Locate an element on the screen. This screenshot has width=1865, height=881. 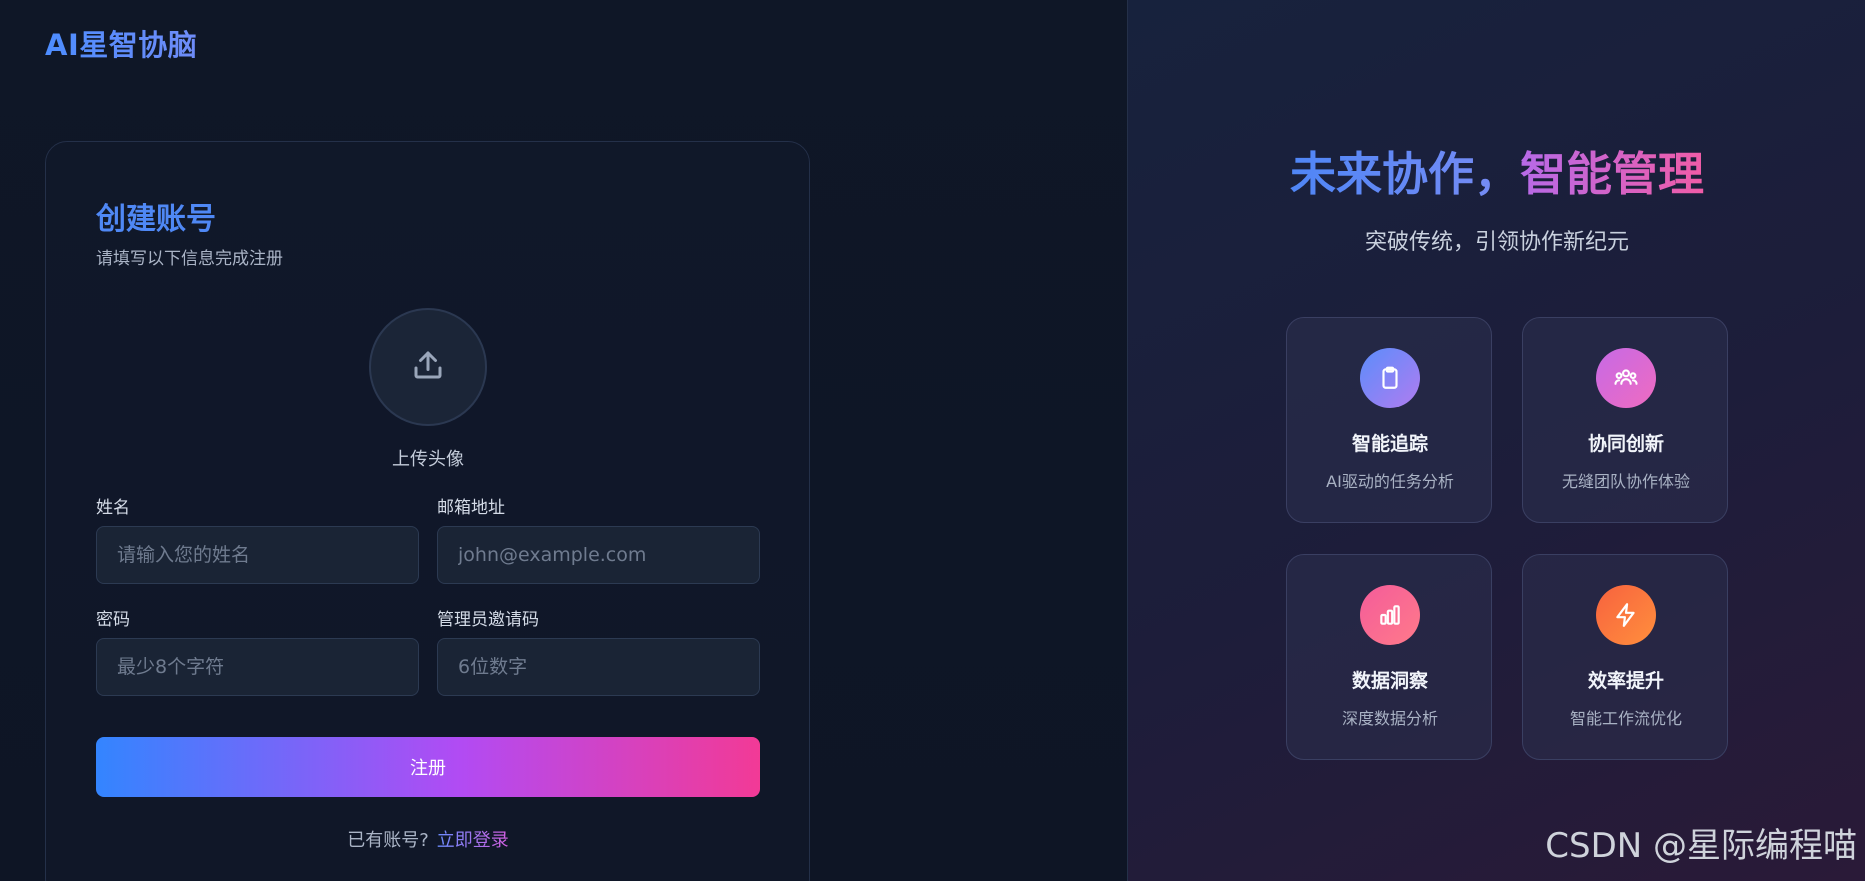
feature-title: 效率提升 is located at coordinates (1625, 681).